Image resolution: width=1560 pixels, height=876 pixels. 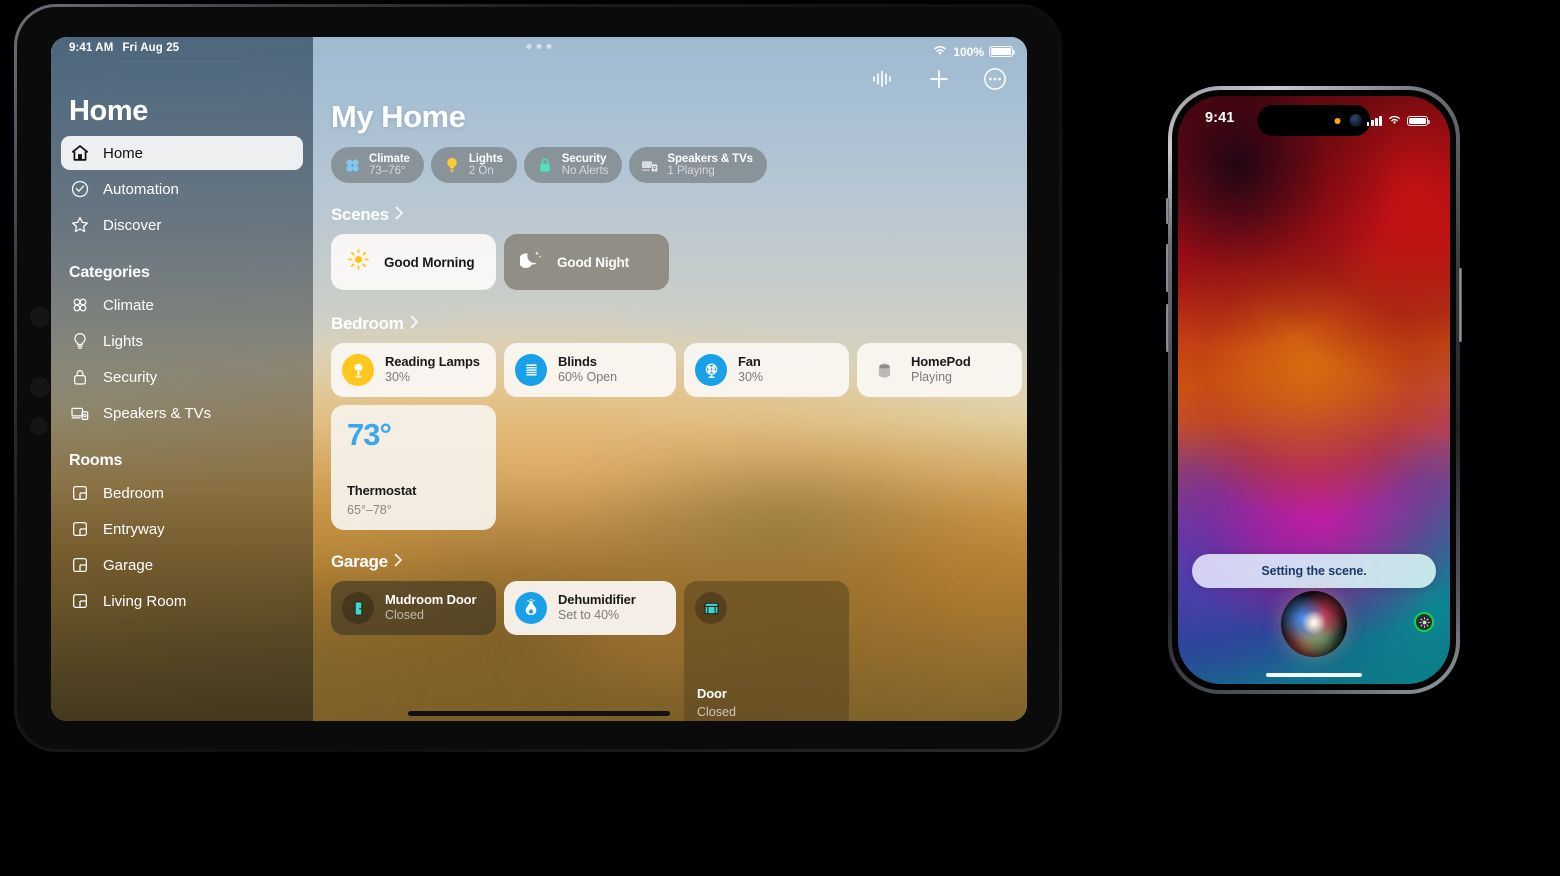 I want to click on pill-value: 1 Playing, so click(x=691, y=171).